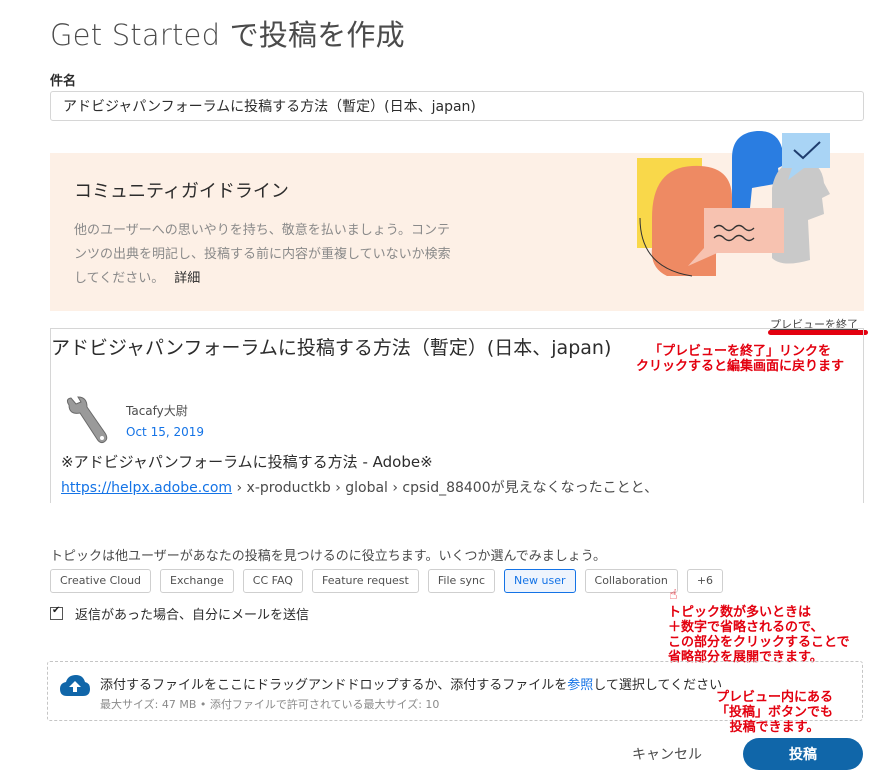 This screenshot has height=776, width=894. I want to click on topic-tag: Exchange, so click(197, 581).